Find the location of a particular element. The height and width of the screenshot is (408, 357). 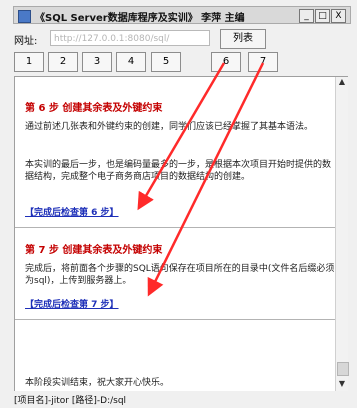

url-label: 网址: is located at coordinates (26, 41).